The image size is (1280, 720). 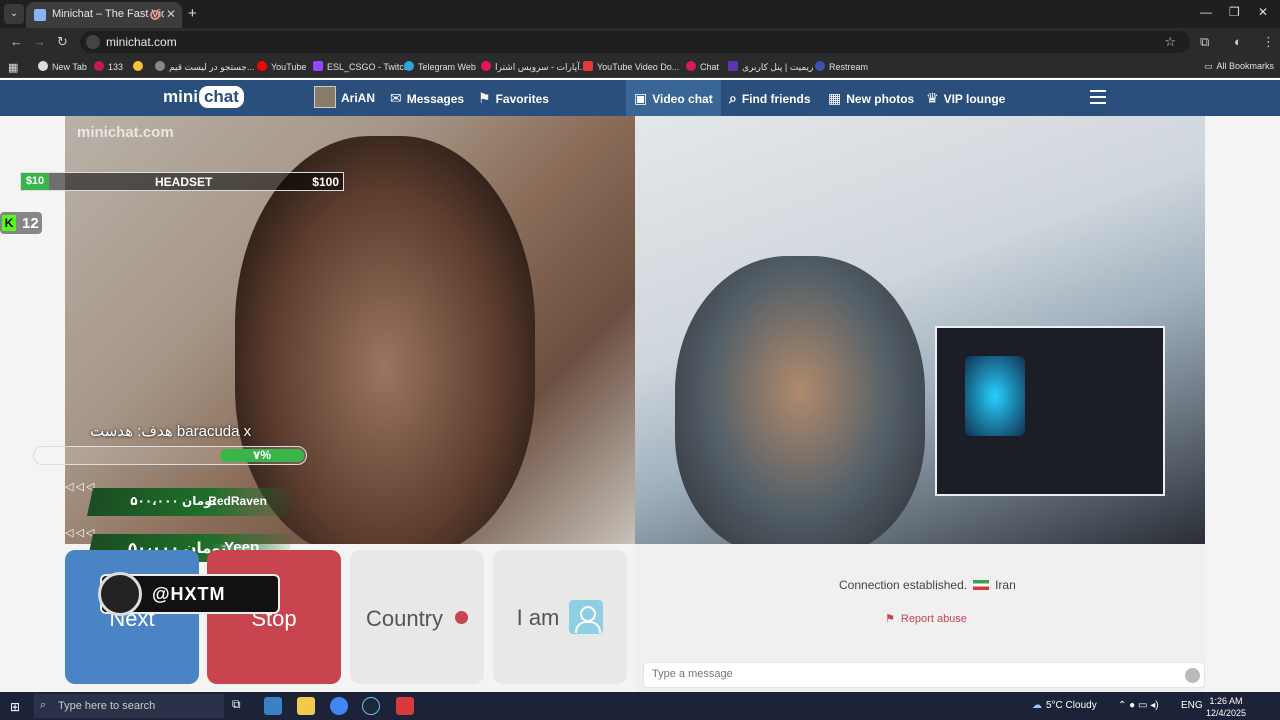 I want to click on app-icon, so click(x=405, y=706).